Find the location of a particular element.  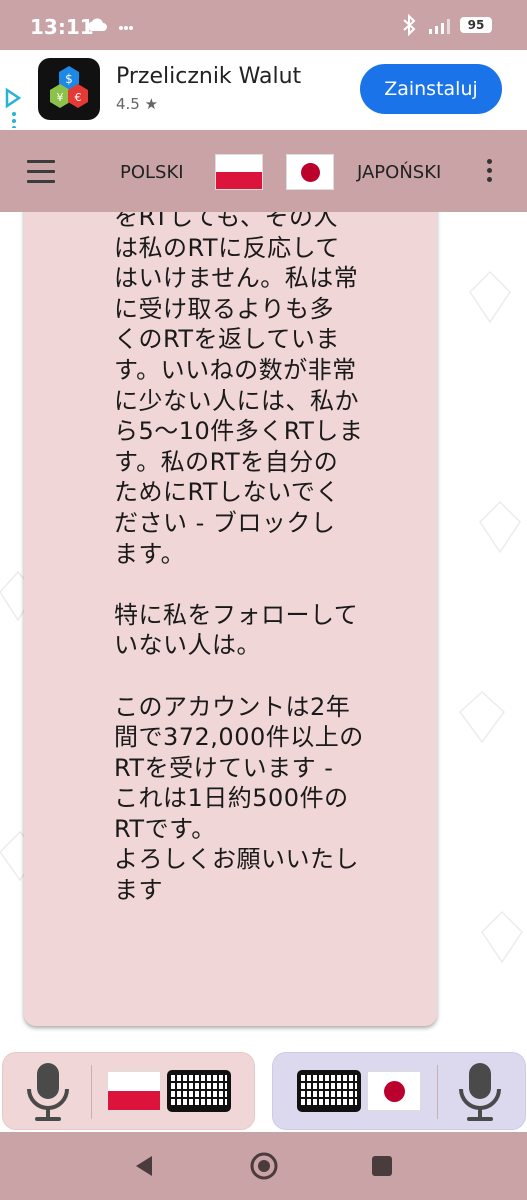

ad-banner: $ ¥ € Przelicznik Walut 4.5 ★ Zainstaluj is located at coordinates (263, 90).